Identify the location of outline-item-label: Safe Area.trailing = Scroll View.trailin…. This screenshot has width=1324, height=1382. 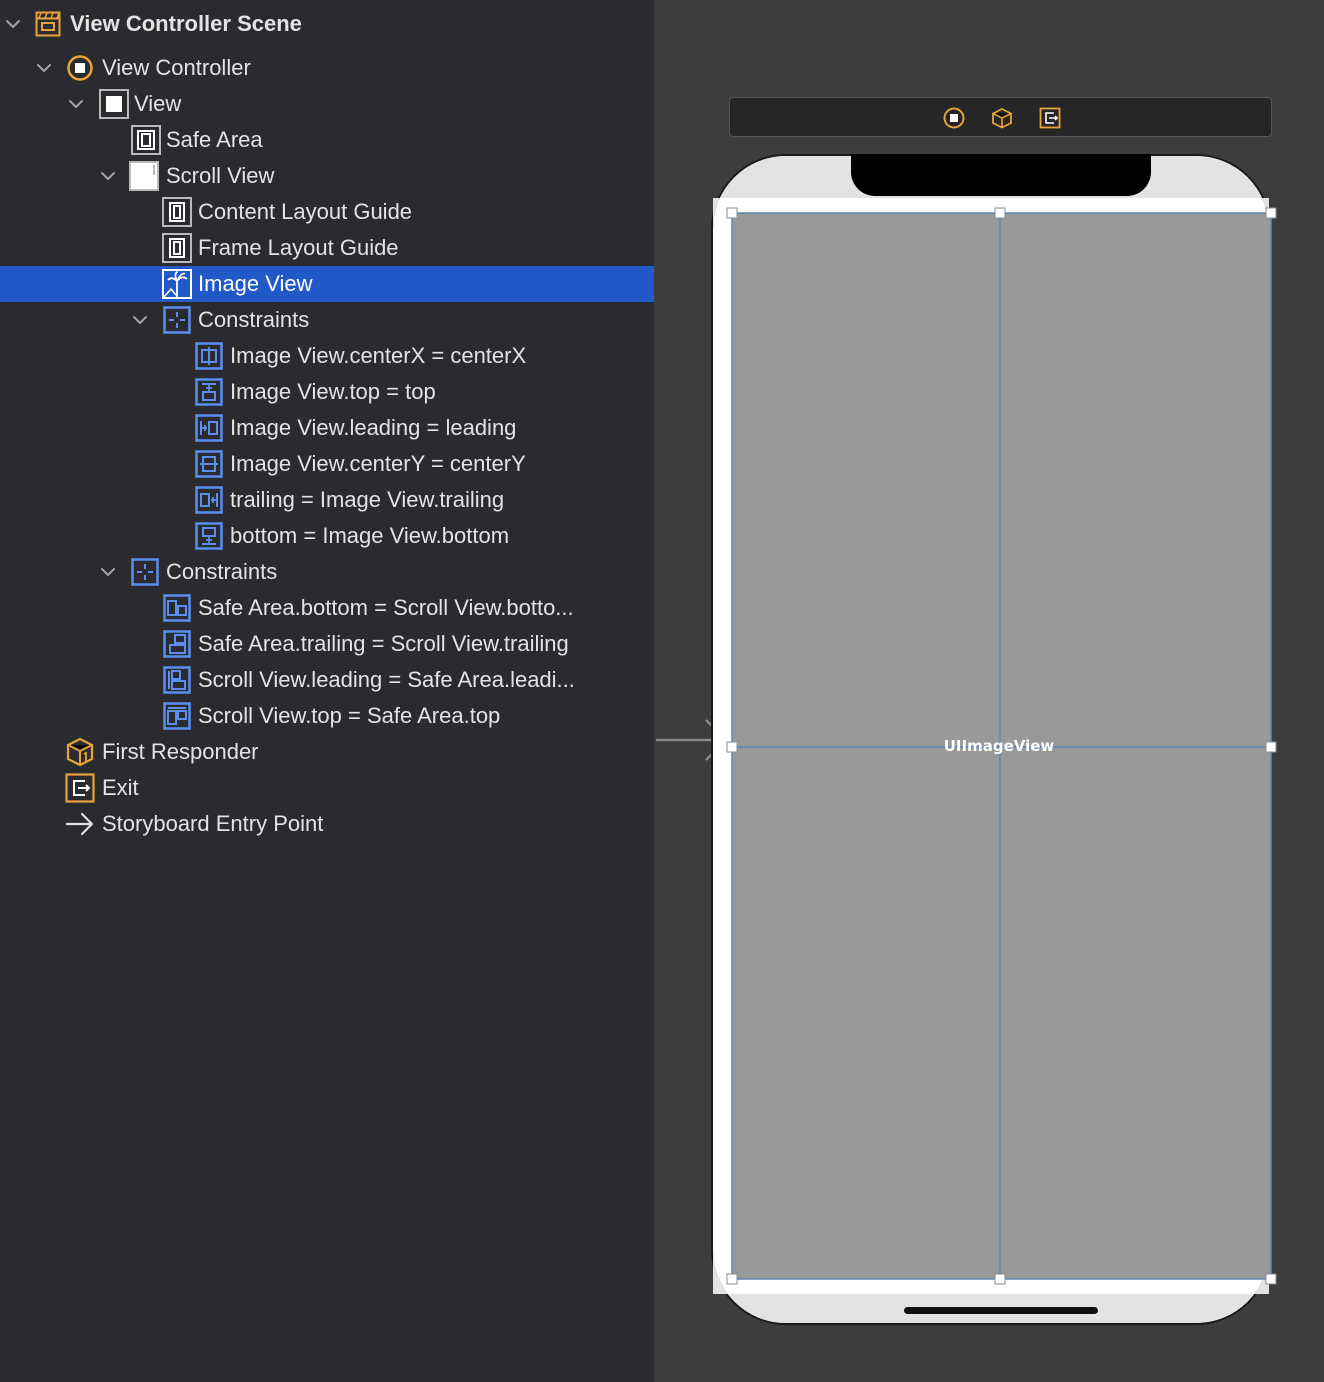
(383, 643).